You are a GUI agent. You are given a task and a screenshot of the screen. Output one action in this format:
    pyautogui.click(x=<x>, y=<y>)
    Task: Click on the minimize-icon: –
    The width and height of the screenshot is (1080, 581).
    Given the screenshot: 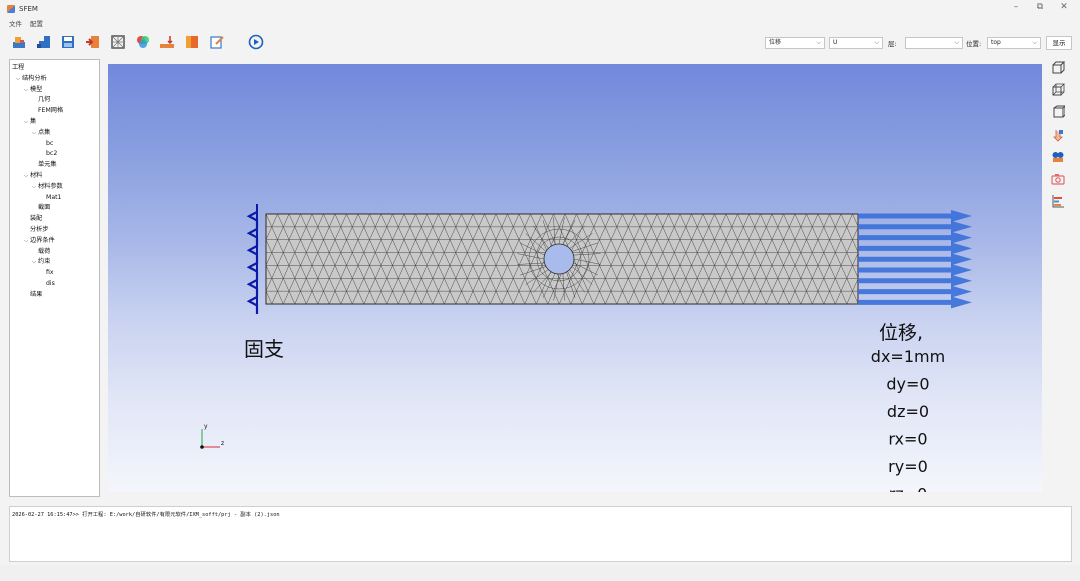 What is the action you would take?
    pyautogui.click(x=1016, y=7)
    